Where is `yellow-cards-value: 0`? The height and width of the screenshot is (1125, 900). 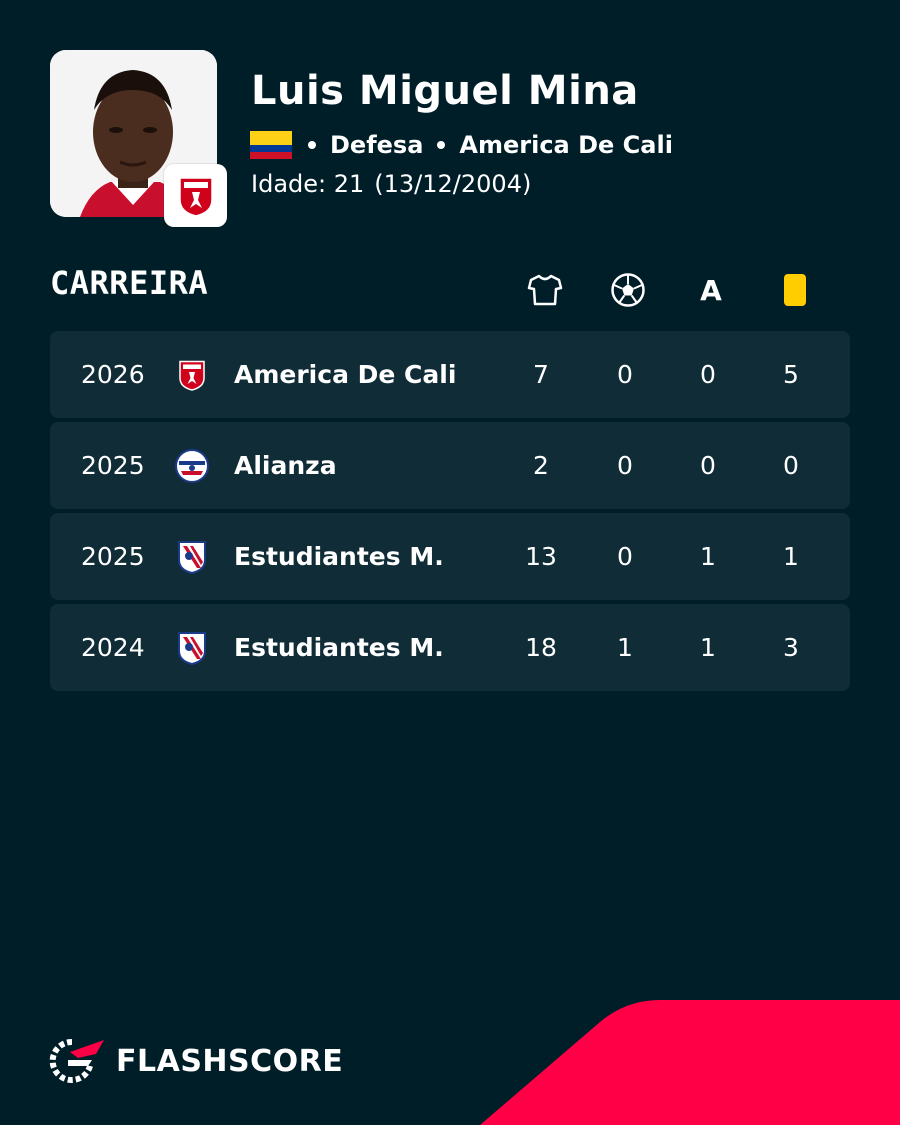
yellow-cards-value: 0 is located at coordinates (791, 465).